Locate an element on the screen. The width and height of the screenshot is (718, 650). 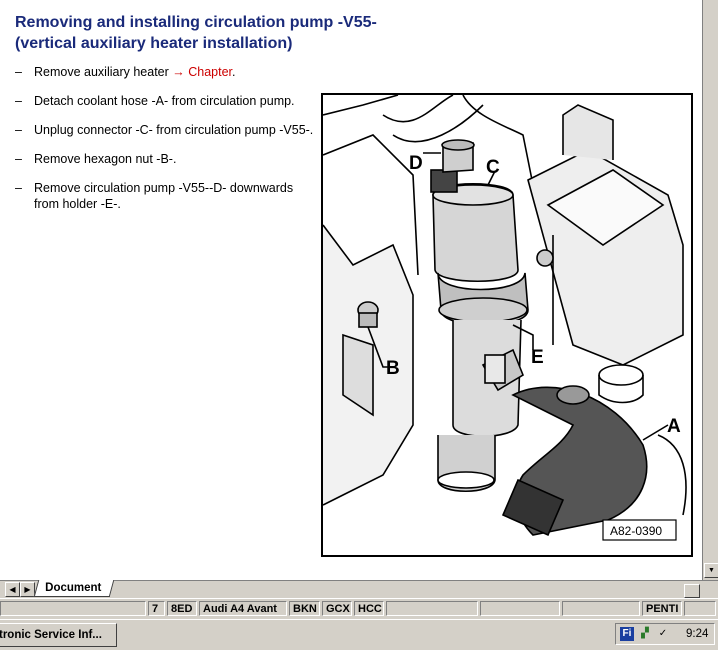
status-cell: PENTI is located at coordinates (662, 608).